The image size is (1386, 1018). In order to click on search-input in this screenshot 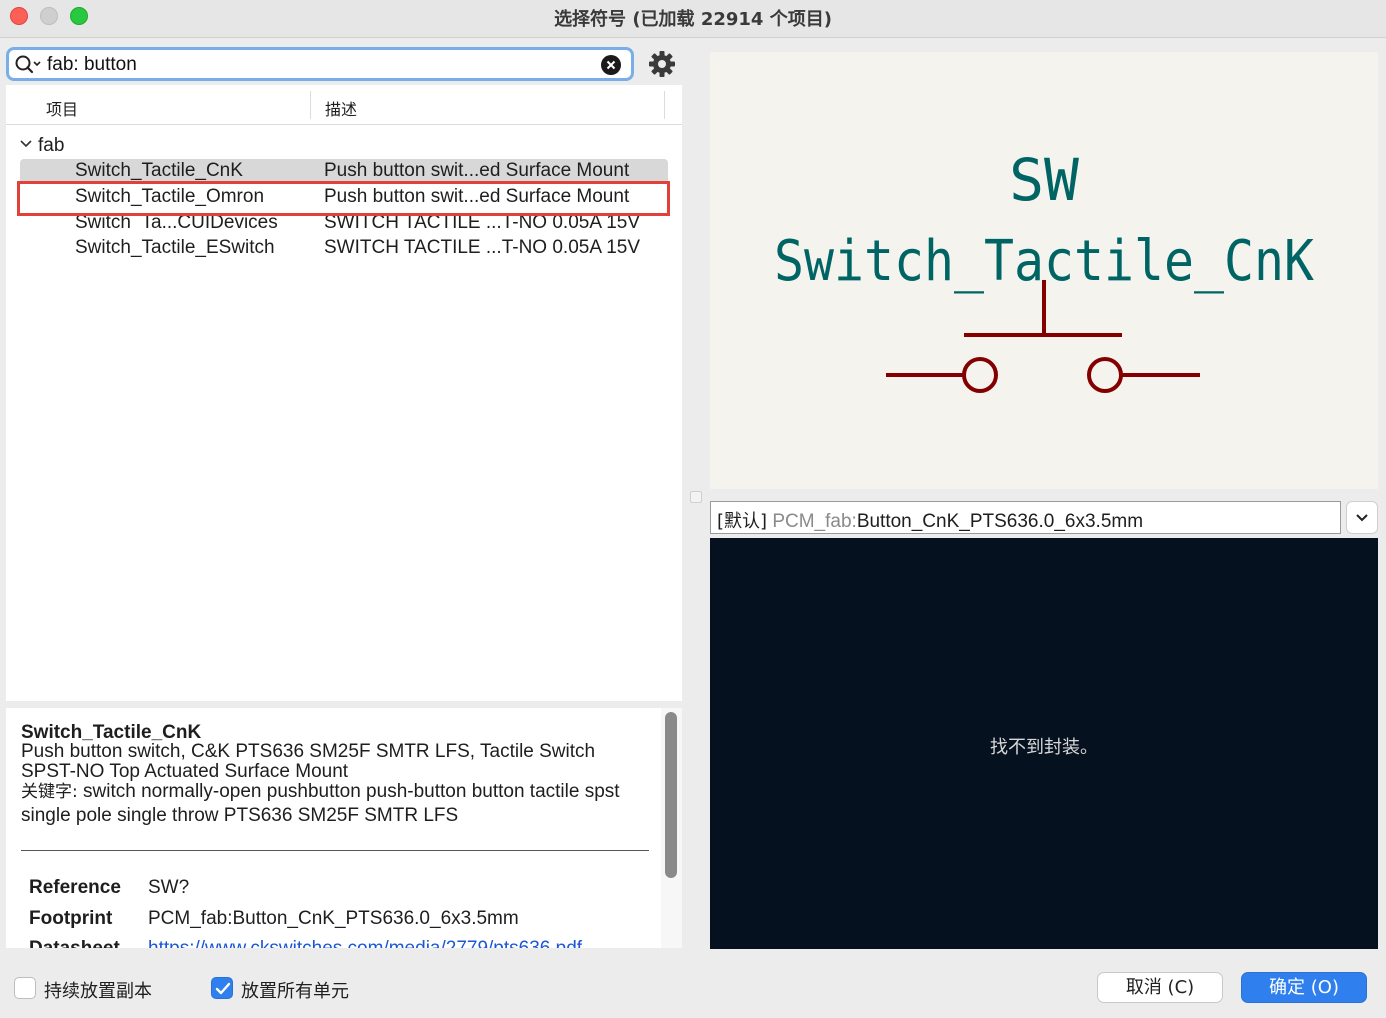, I will do `click(317, 65)`.